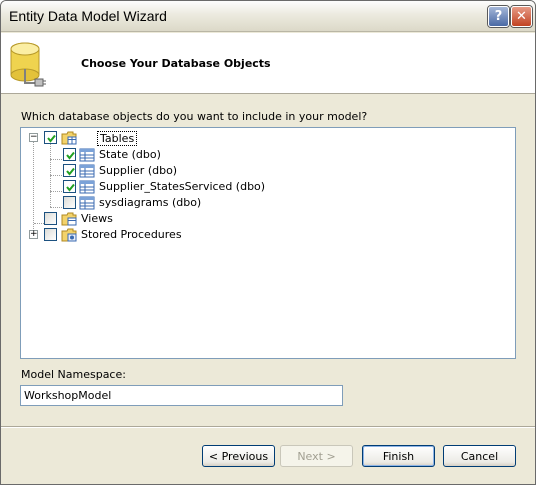 This screenshot has height=485, width=536. I want to click on table-label: State (dbo), so click(130, 154).